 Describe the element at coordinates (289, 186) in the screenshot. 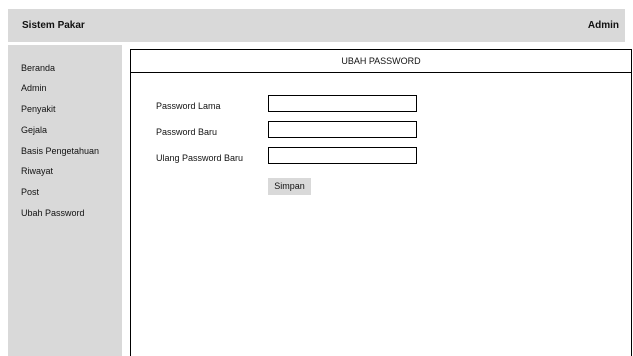

I see `save-button: Simpan` at that location.